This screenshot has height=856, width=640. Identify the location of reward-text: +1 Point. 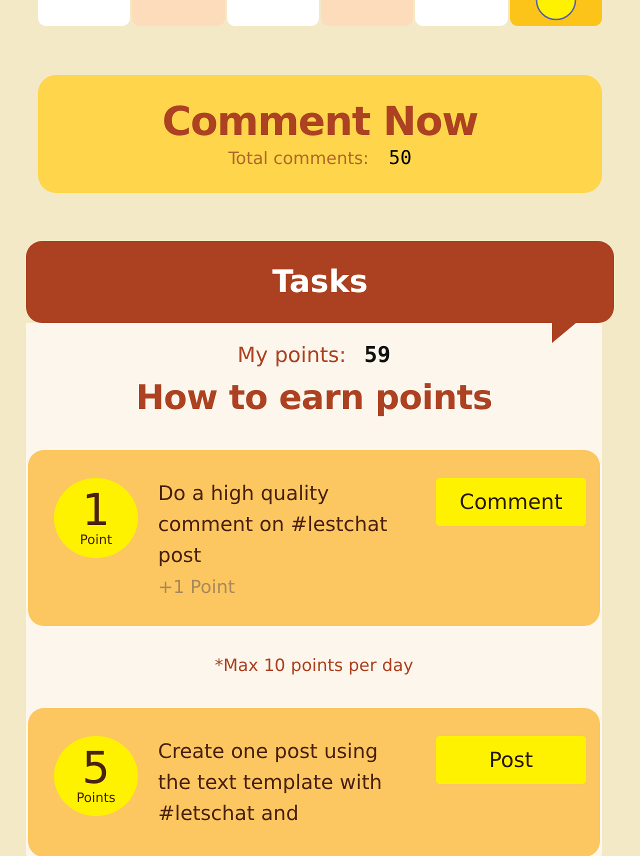
(197, 587).